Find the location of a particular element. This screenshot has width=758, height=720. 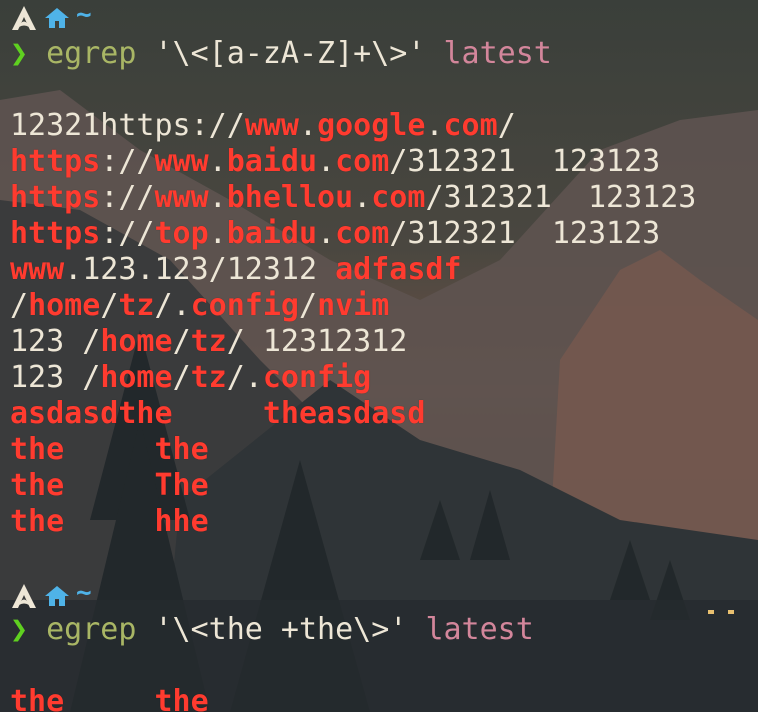

output-line: asdasdthe theasdasd is located at coordinates (217, 414).